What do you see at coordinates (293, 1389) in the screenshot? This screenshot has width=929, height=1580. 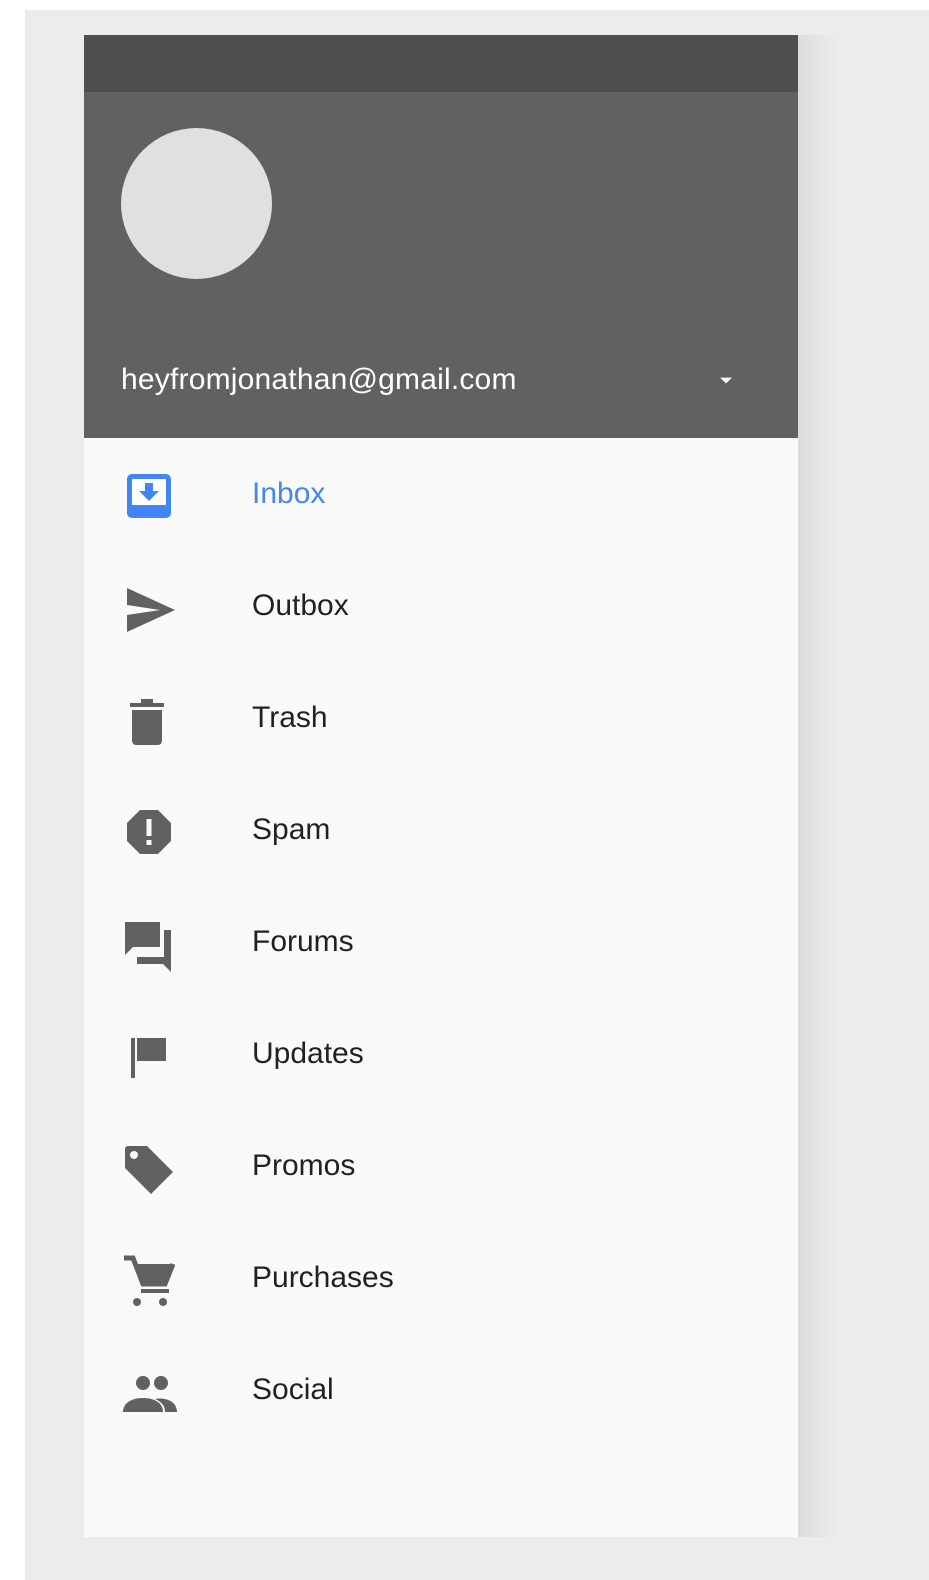 I see `nav-label-social: Social` at bounding box center [293, 1389].